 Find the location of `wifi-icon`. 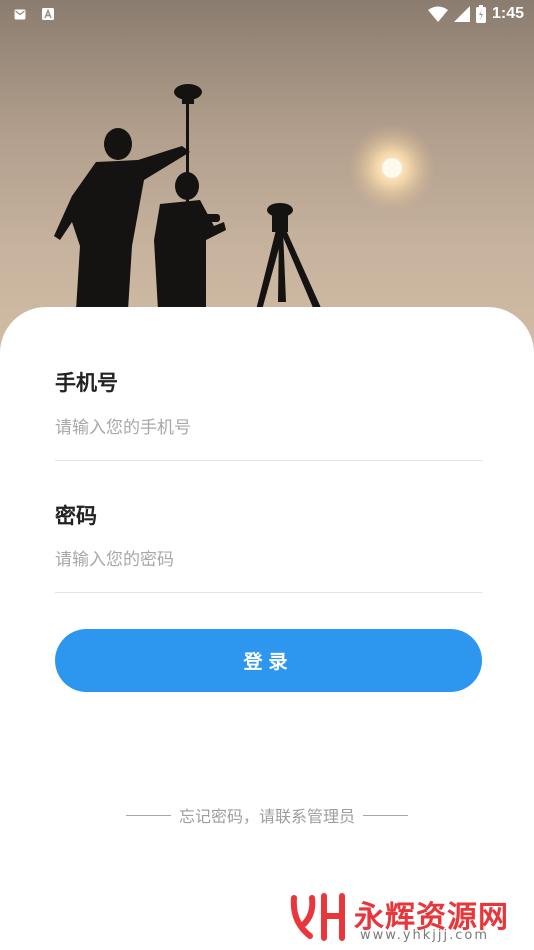

wifi-icon is located at coordinates (437, 14).